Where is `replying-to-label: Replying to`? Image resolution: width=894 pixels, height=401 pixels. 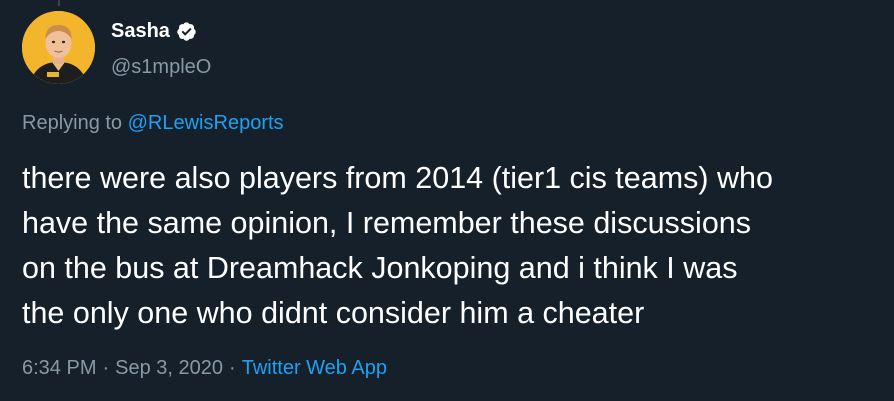 replying-to-label: Replying to is located at coordinates (75, 123).